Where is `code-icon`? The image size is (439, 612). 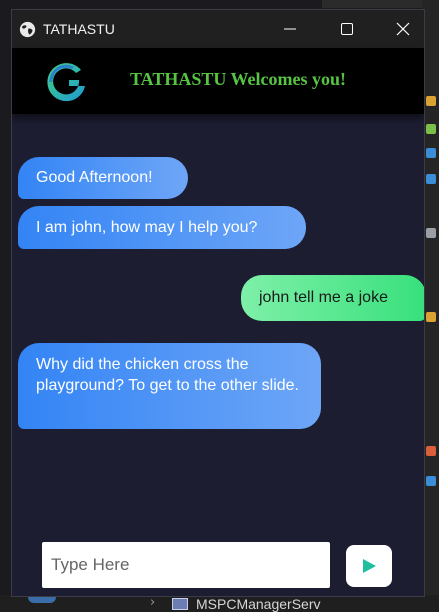
code-icon is located at coordinates (431, 129).